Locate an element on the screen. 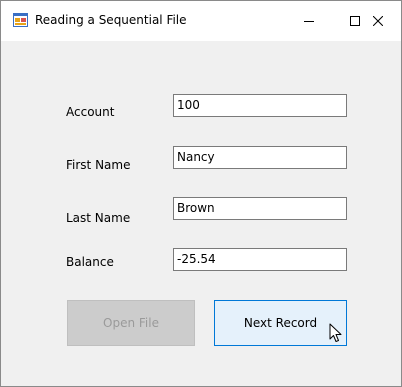 The width and height of the screenshot is (402, 387). first-name-label: First Name is located at coordinates (98, 165).